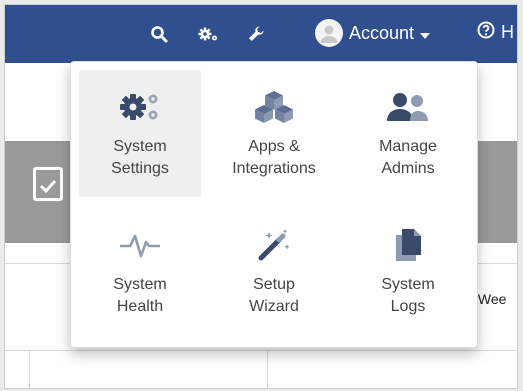 The image size is (523, 391). Describe the element at coordinates (274, 107) in the screenshot. I see `cubes-icon` at that location.